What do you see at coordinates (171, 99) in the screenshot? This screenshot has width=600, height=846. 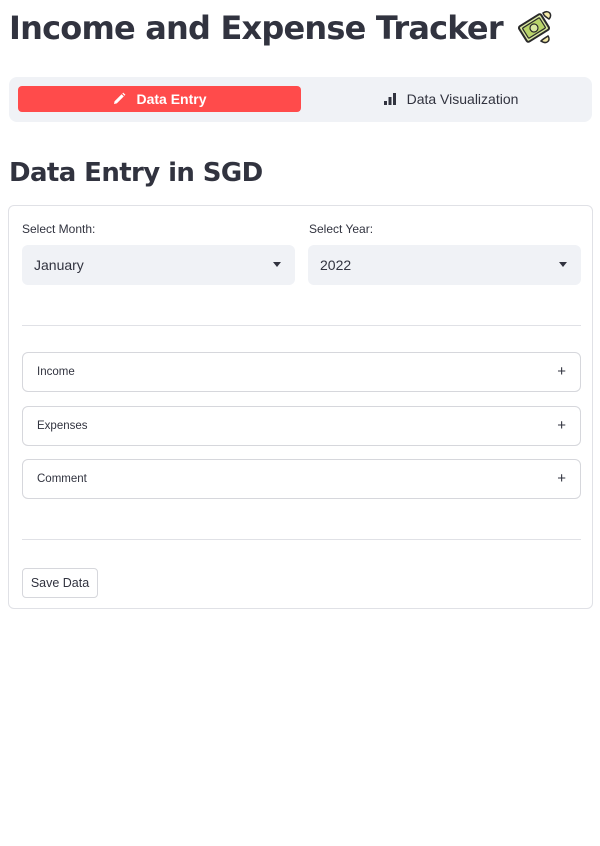 I see `tab-data-entry-label: Data Entry` at bounding box center [171, 99].